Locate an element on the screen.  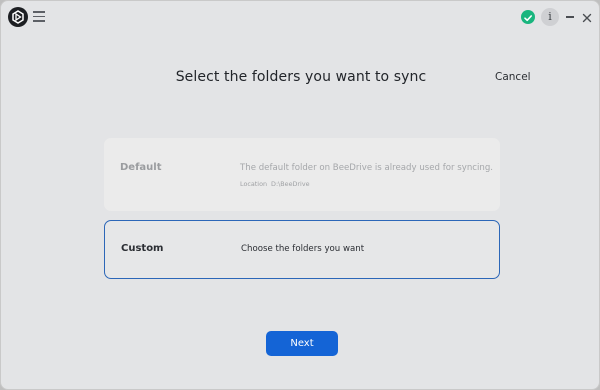
location-label: Location is located at coordinates (254, 184).